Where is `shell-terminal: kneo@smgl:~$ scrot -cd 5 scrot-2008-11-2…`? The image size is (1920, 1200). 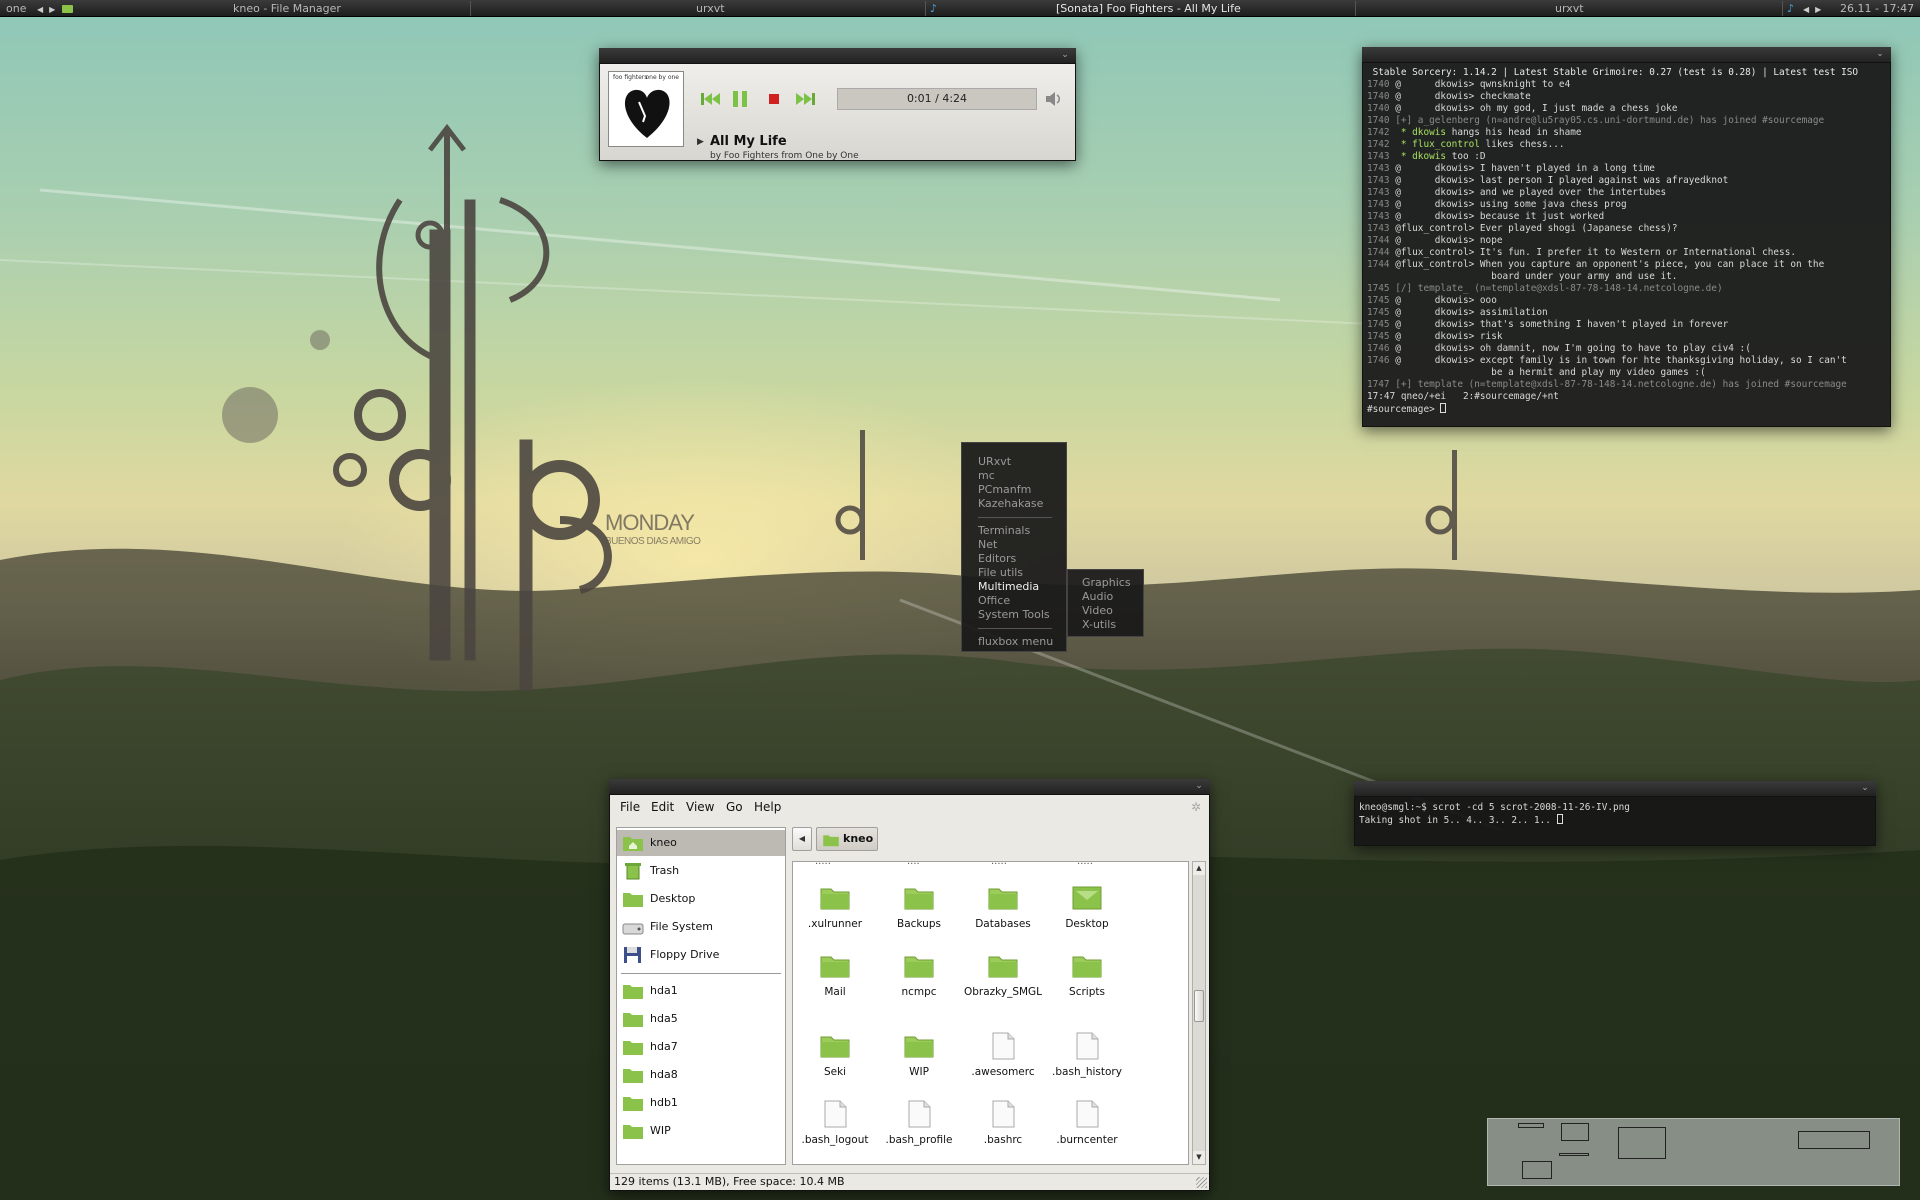
shell-terminal: kneo@smgl:~$ scrot -cd 5 scrot-2008-11-2… is located at coordinates (1615, 821).